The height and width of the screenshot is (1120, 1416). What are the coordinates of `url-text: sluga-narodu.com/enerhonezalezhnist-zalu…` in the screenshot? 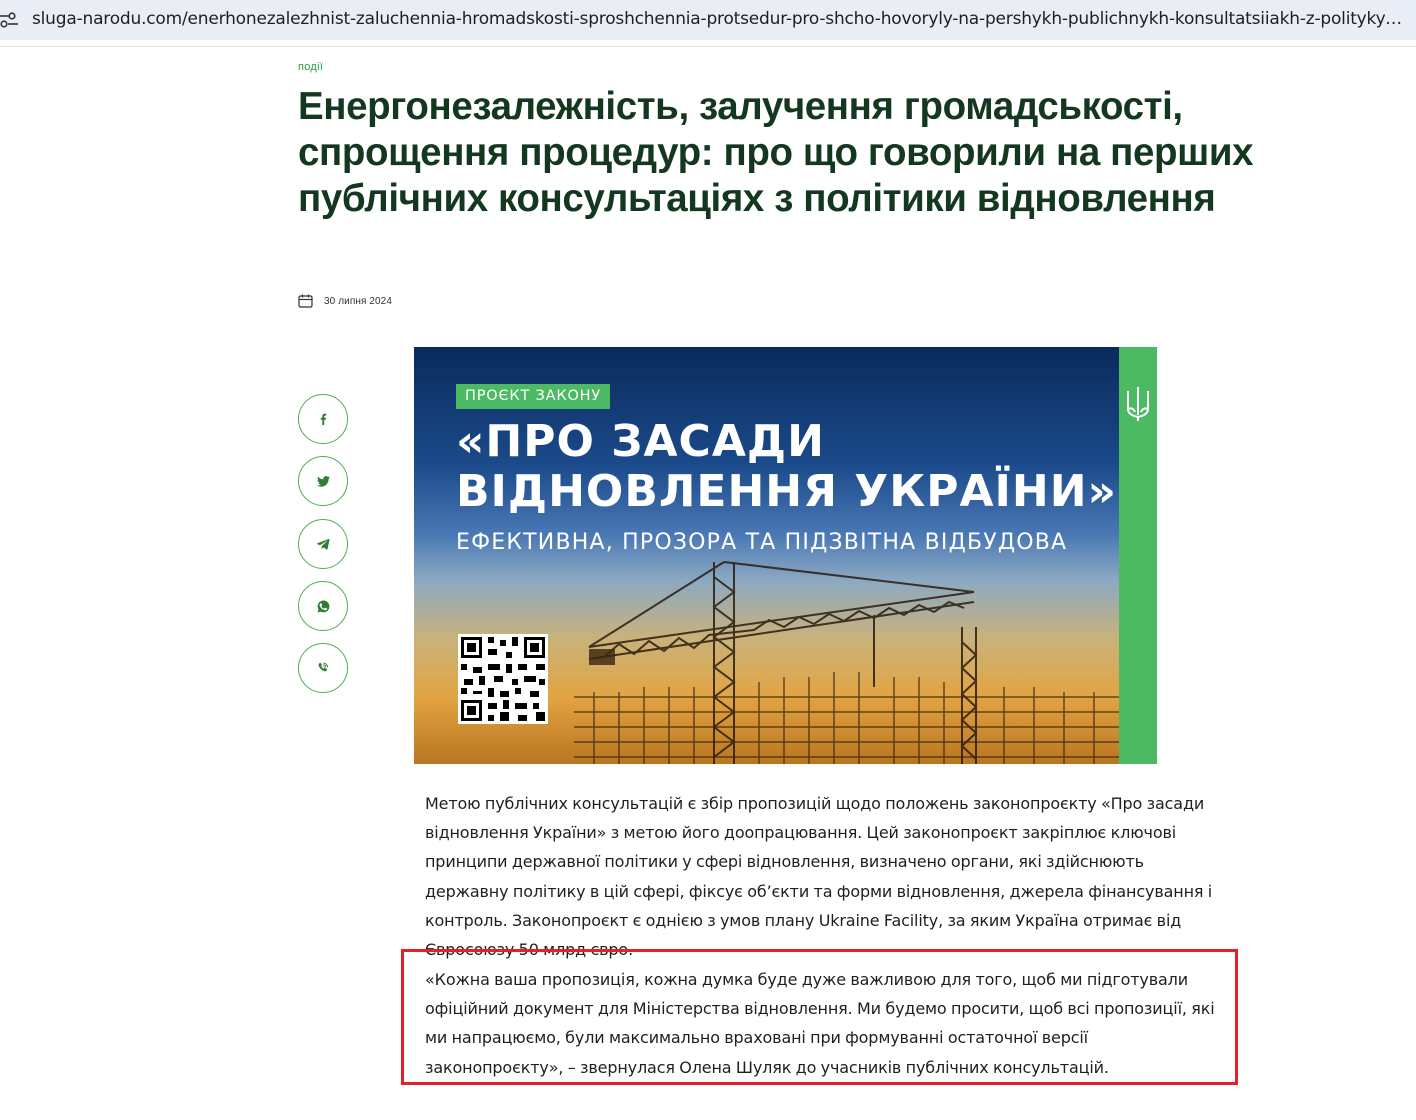 It's located at (718, 19).